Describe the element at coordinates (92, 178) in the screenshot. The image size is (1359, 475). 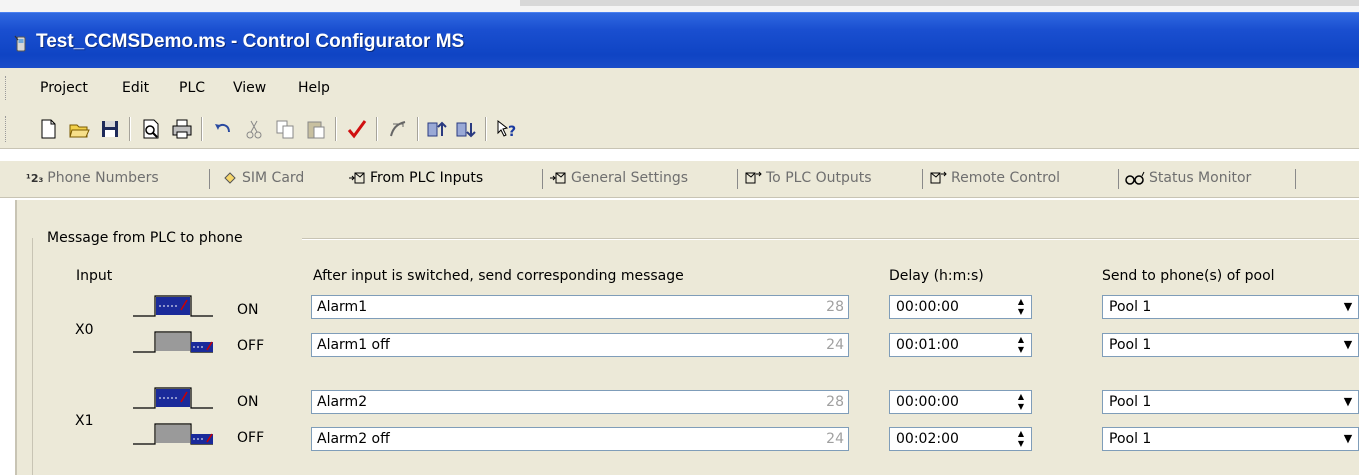
I see `tab-phone-numbers: ¹2₃ Phone Numbers` at that location.